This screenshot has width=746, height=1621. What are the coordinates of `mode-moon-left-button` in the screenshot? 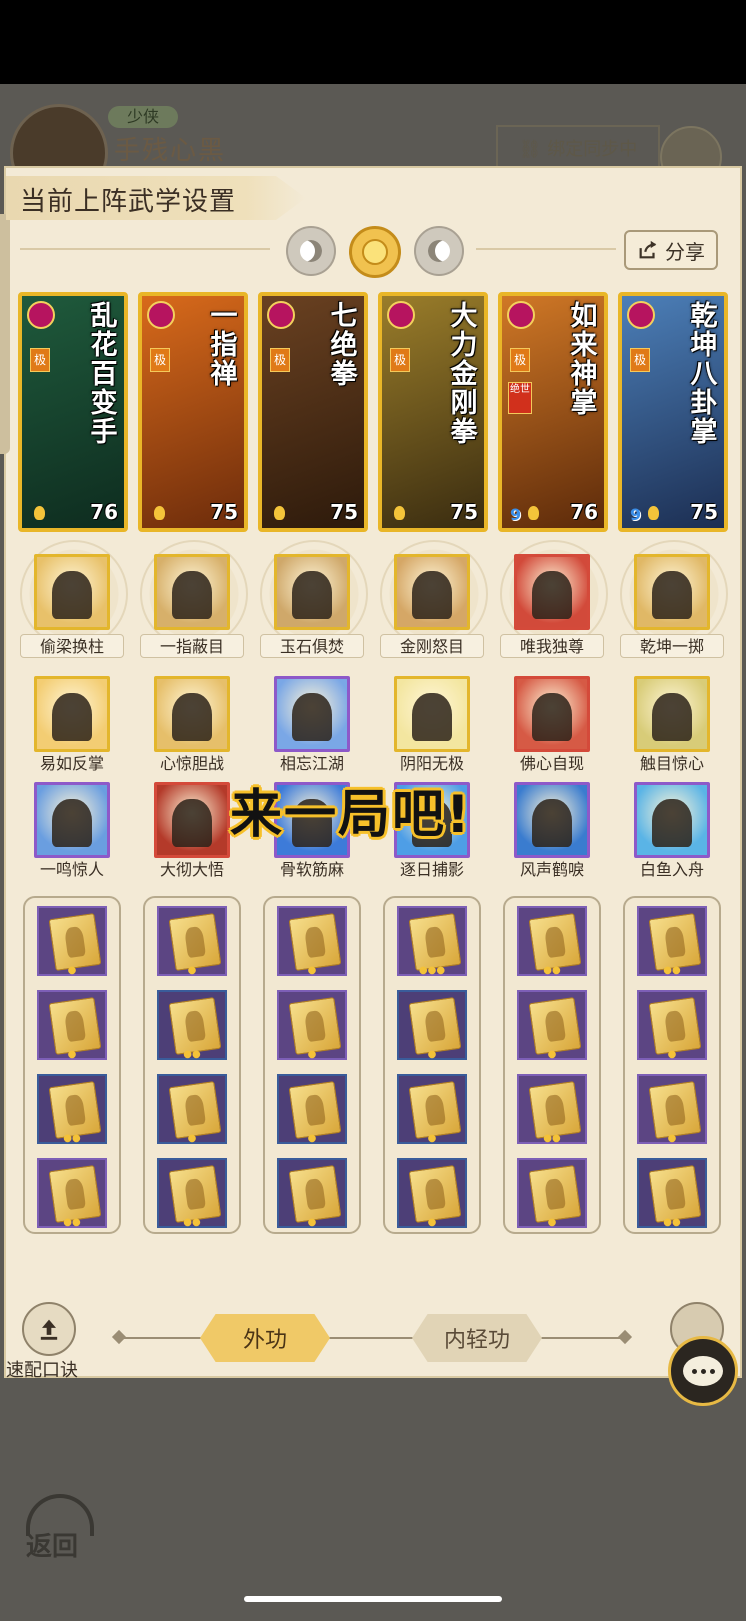 It's located at (311, 251).